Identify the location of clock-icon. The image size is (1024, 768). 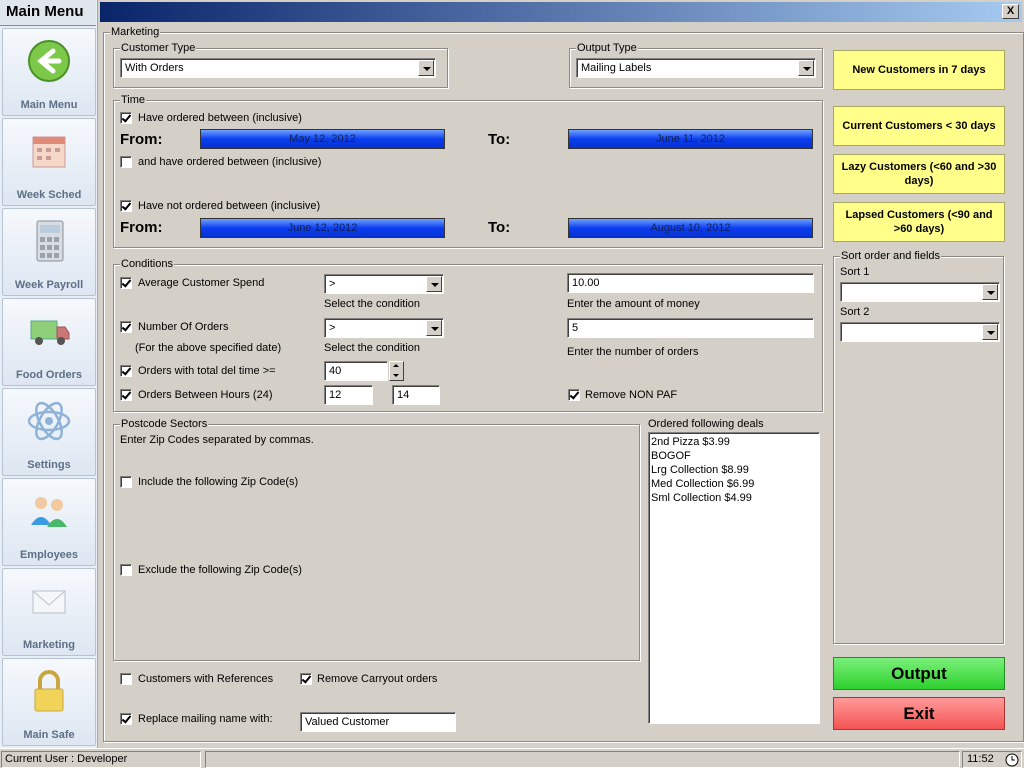
(1012, 760).